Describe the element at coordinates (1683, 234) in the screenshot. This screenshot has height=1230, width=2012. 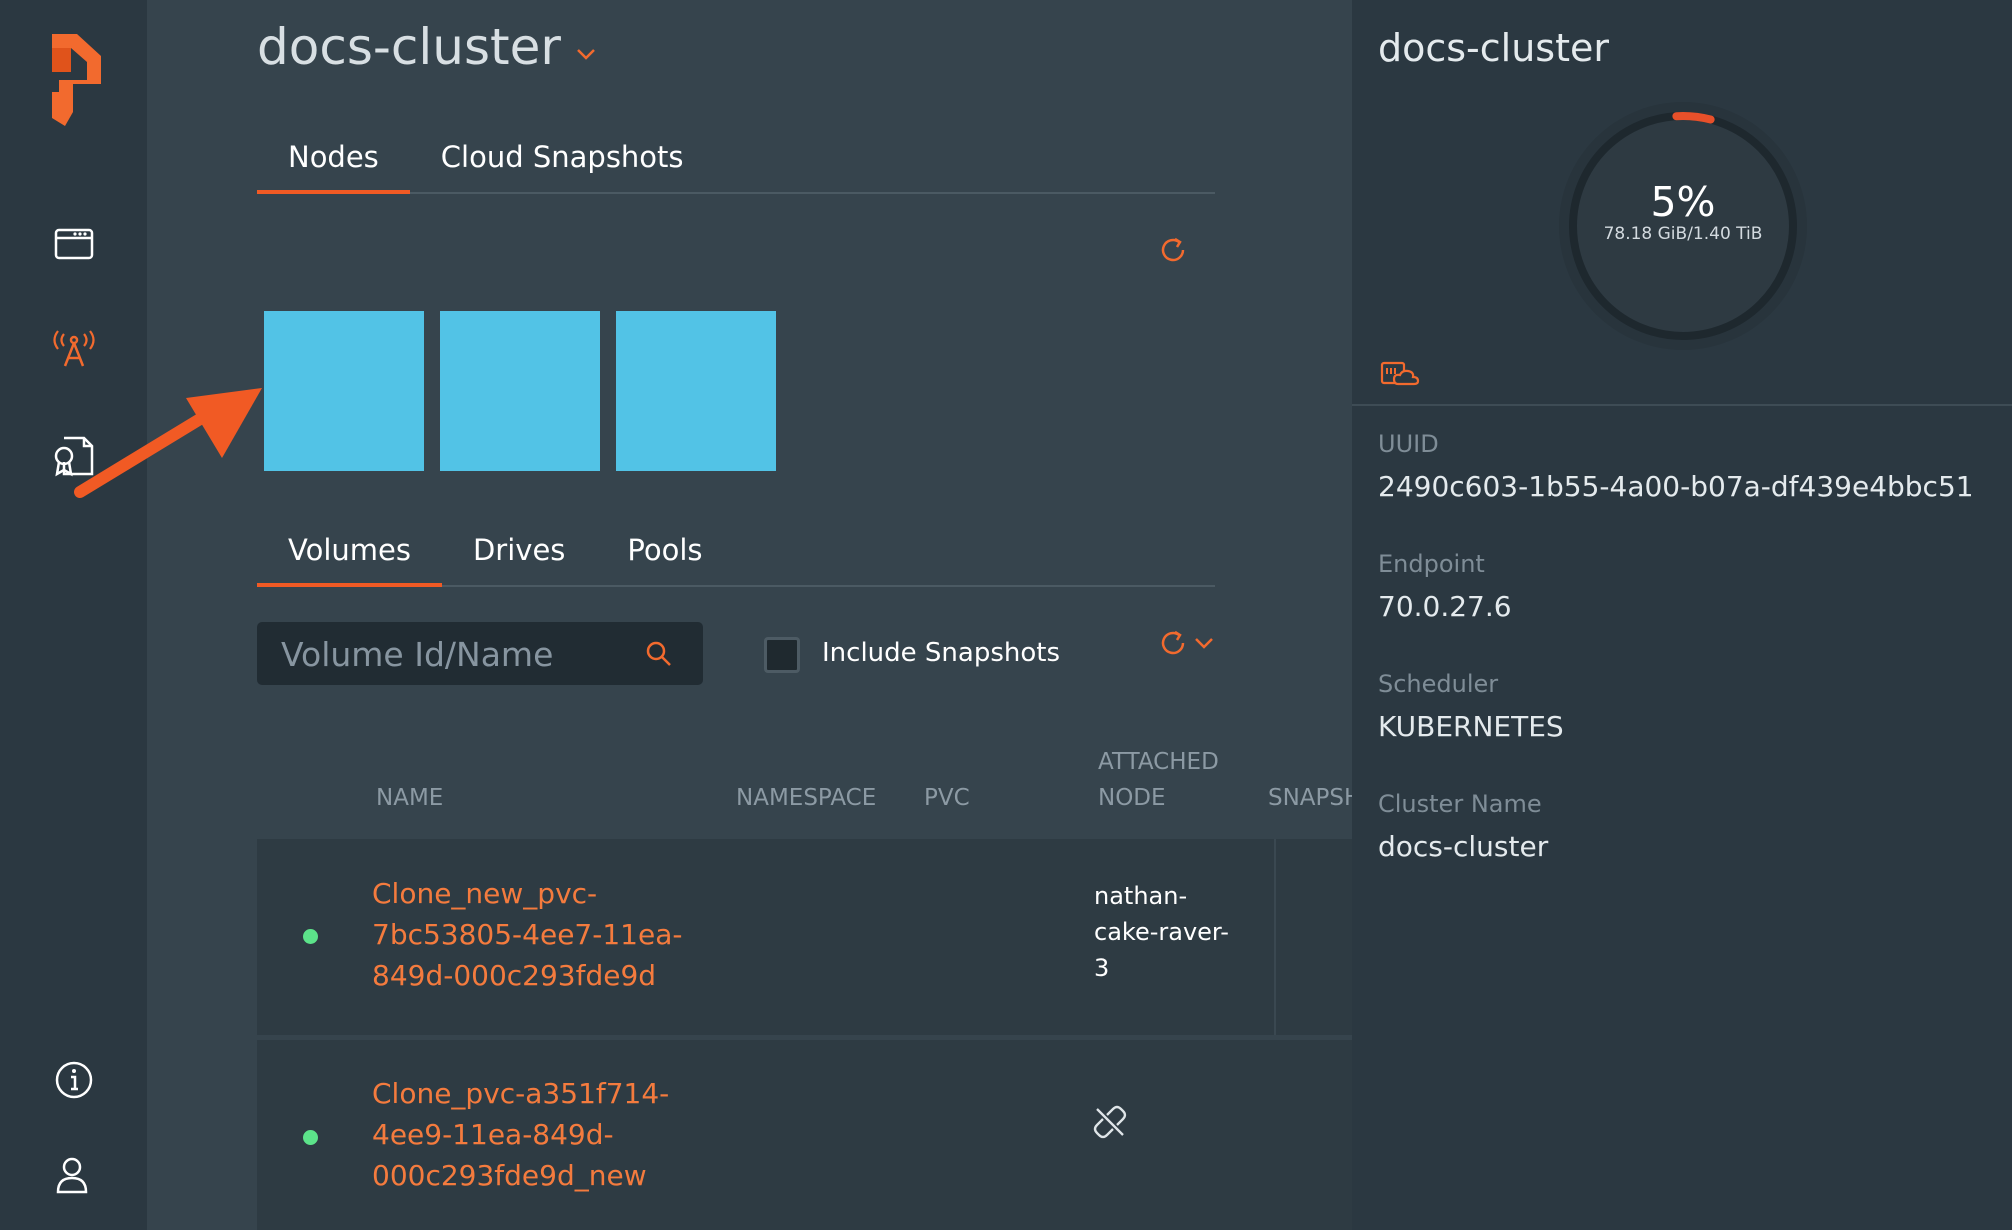
I see `usage-capacity: 78.18 GiB/1.40 TiB` at that location.